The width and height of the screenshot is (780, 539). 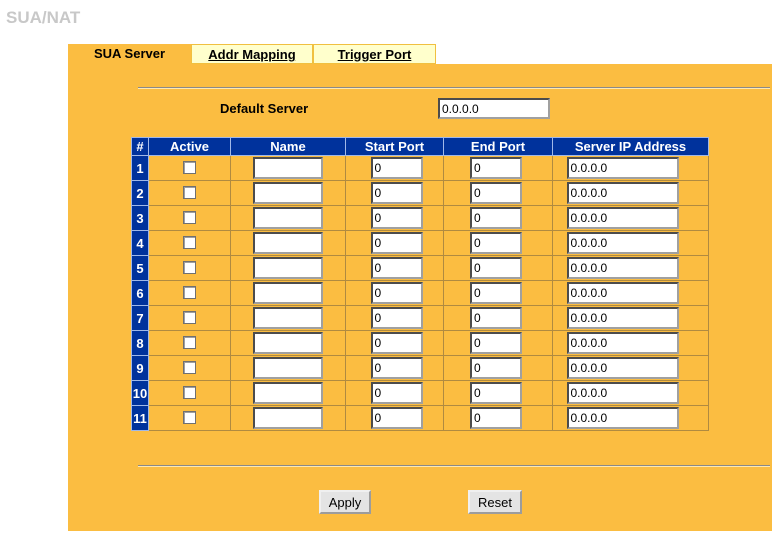 I want to click on table-row: 5, so click(x=420, y=268).